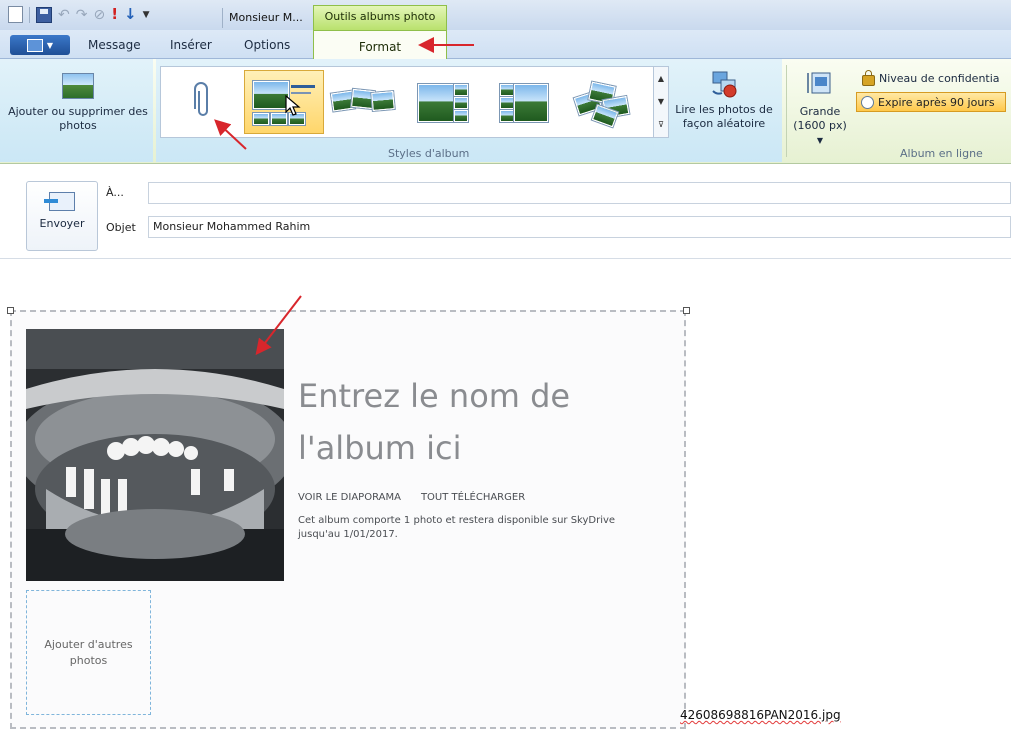 The image size is (1011, 729). I want to click on style-grid, so click(523, 101).